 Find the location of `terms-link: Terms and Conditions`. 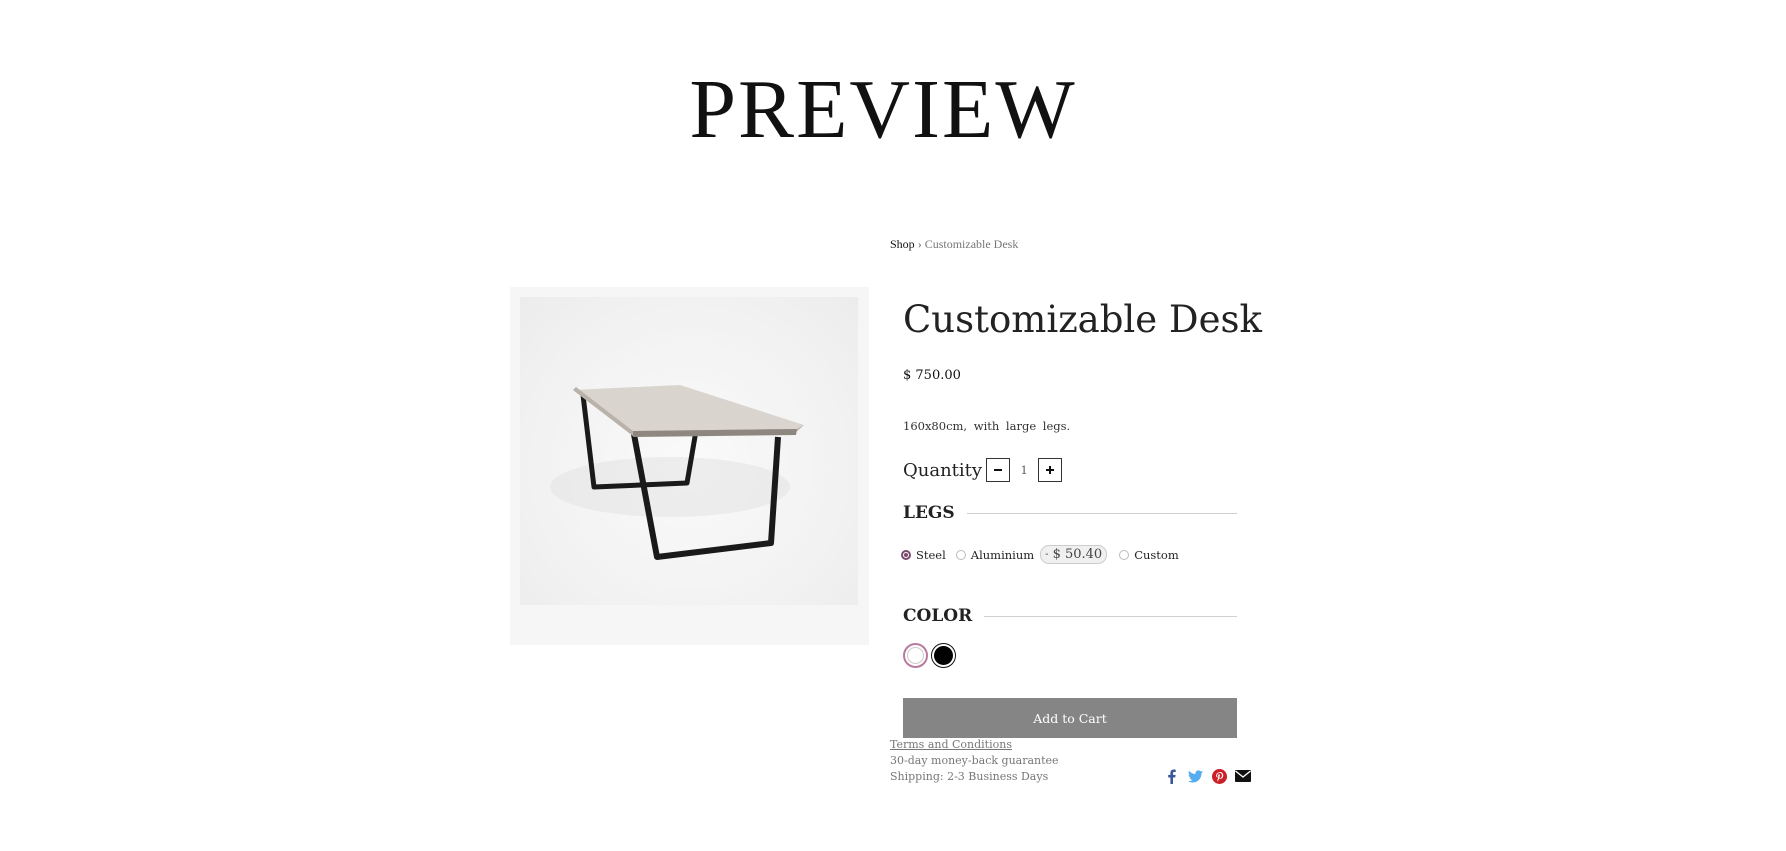

terms-link: Terms and Conditions is located at coordinates (951, 744).